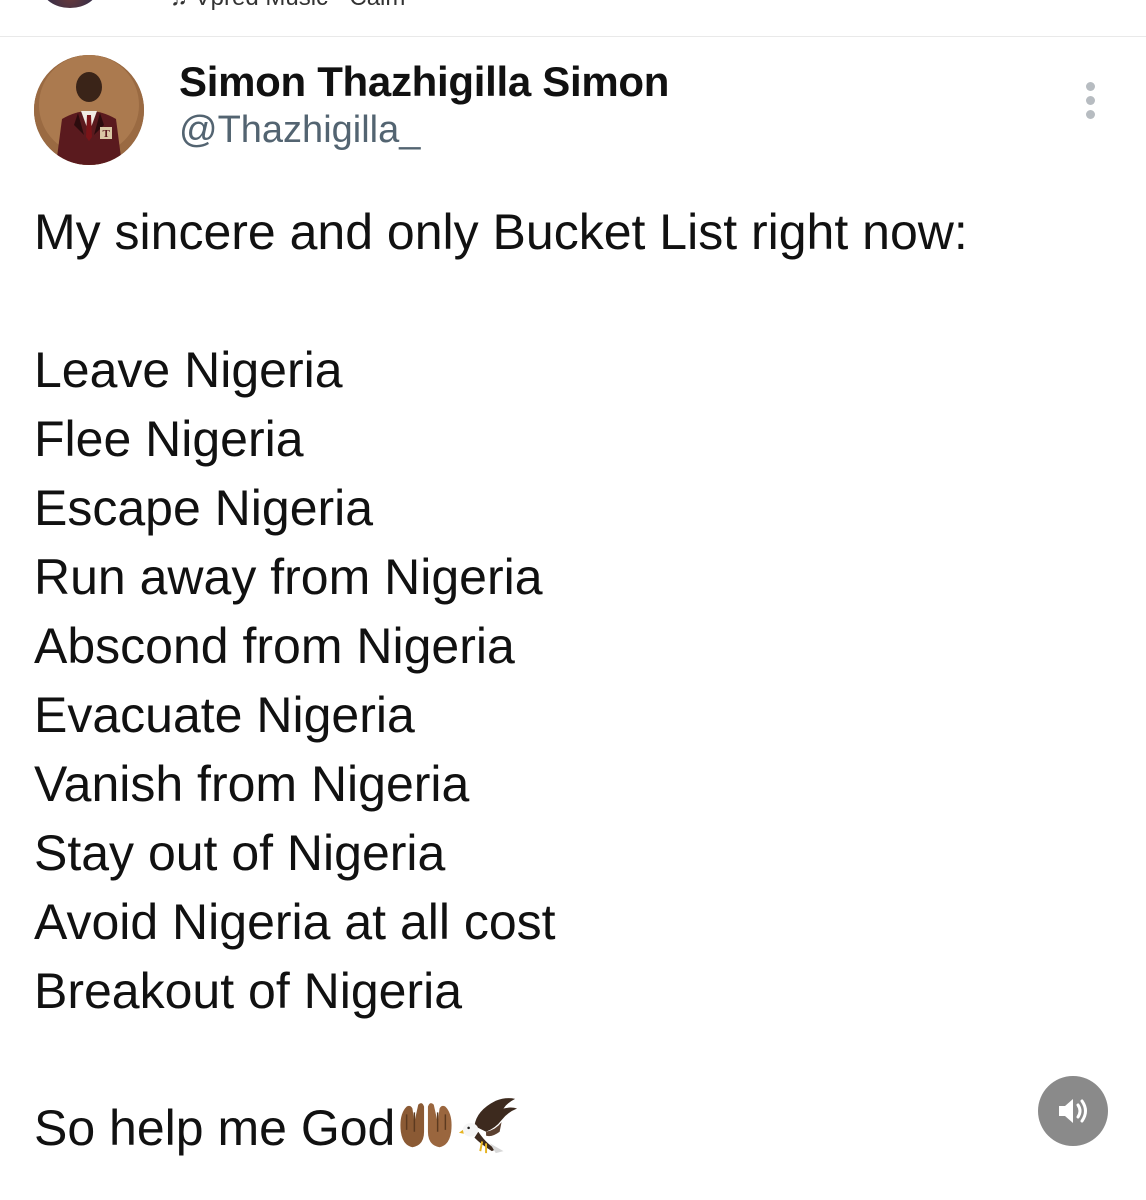 The width and height of the screenshot is (1146, 1200). Describe the element at coordinates (215, 1128) in the screenshot. I see `closing-text: So help me God` at that location.